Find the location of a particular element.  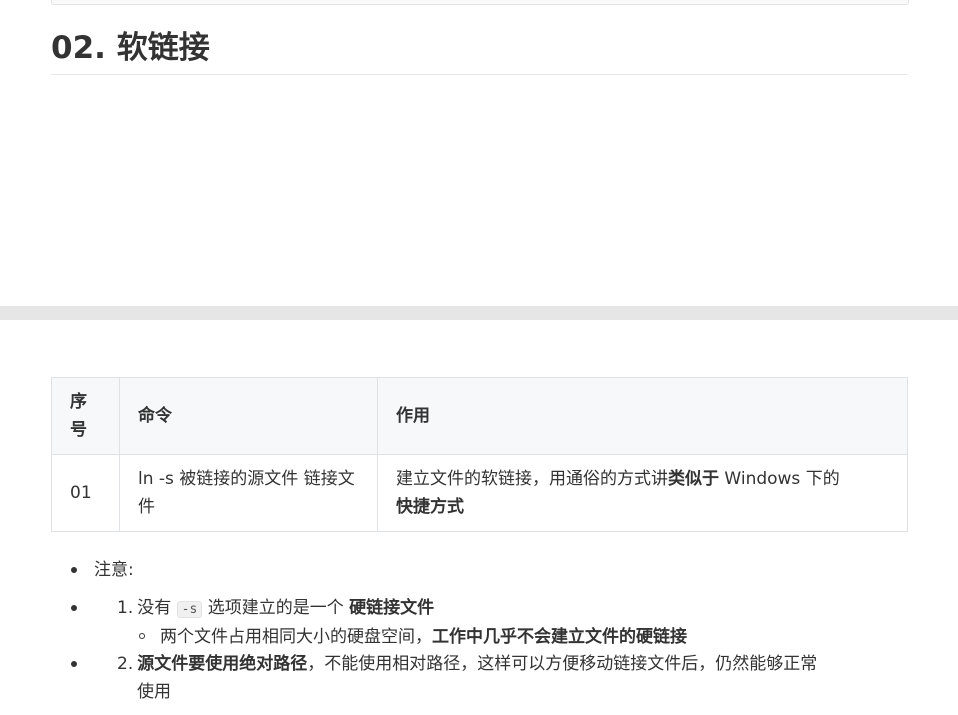

note-sublist: 两个文件占用相同大小的硬盘空间，工作中几乎不会建立文件的硬链接 is located at coordinates (479, 637).